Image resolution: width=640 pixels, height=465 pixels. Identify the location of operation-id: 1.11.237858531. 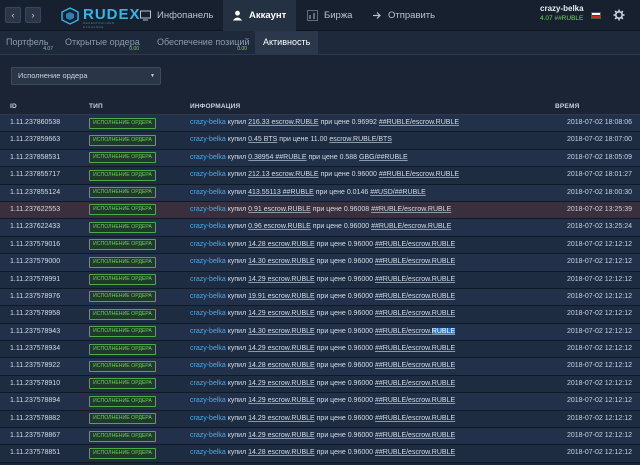
(35, 157).